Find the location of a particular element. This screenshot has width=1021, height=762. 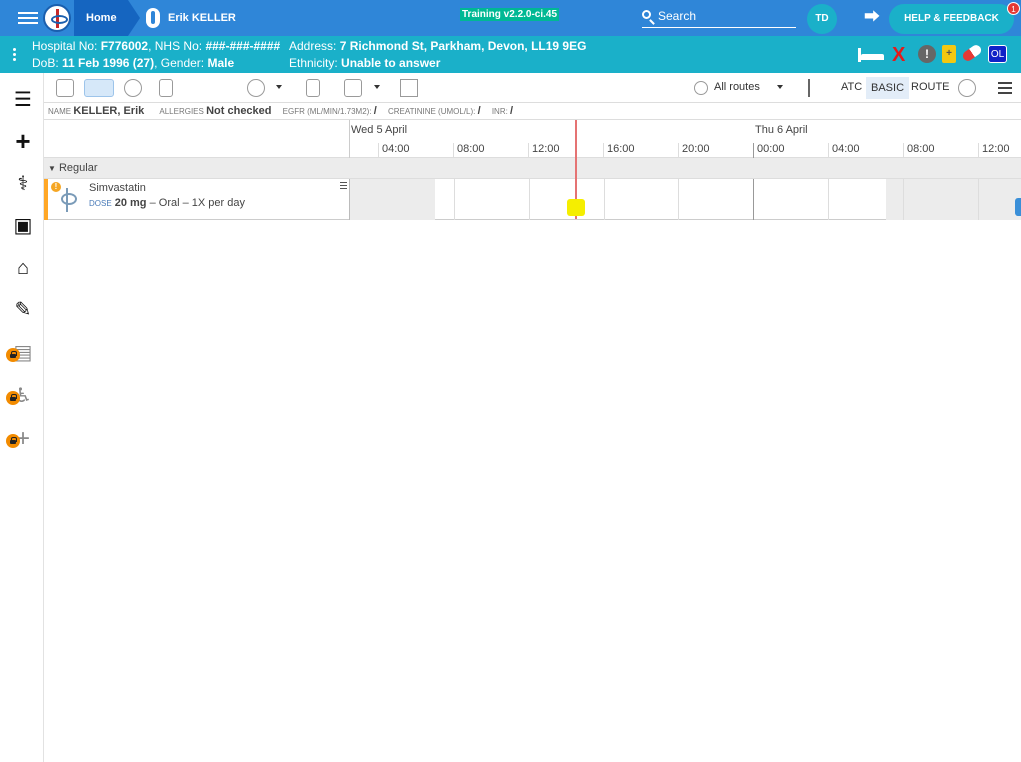

training-version-badge: Training v2.2.0-ci.45 is located at coordinates (510, 14).